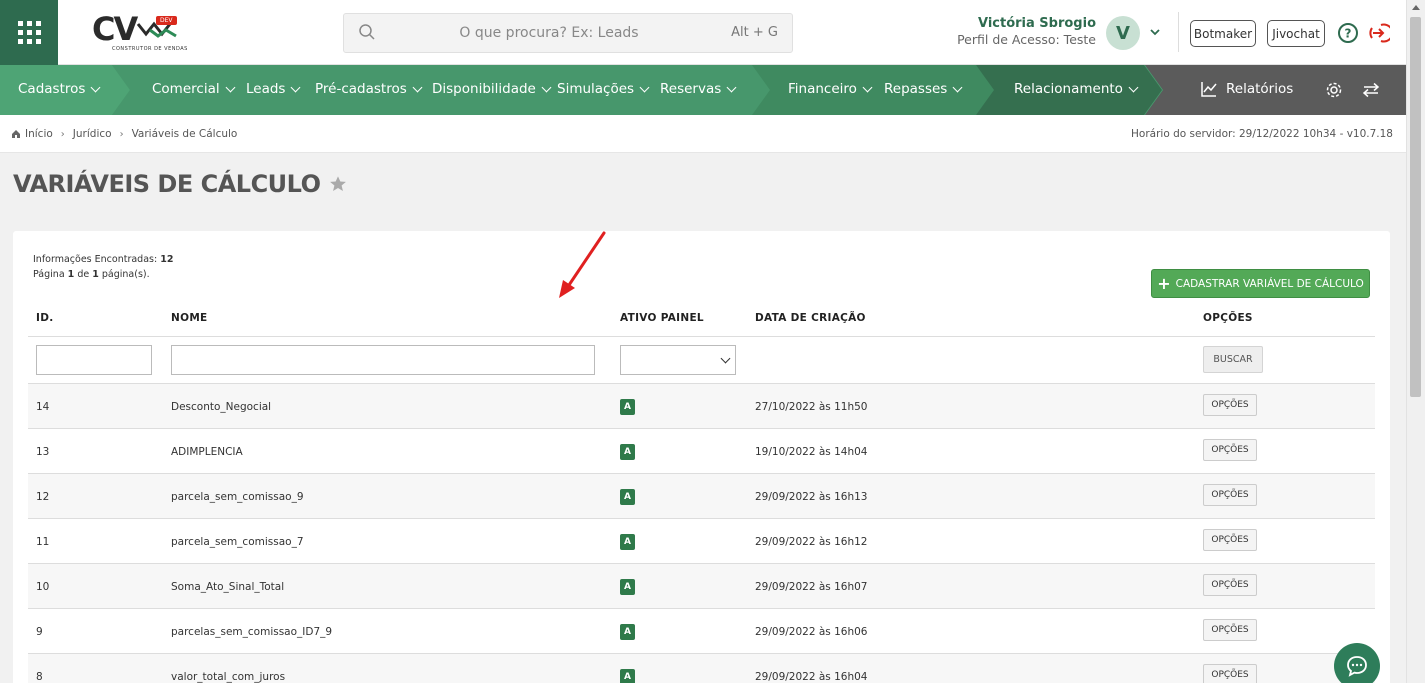 The height and width of the screenshot is (683, 1425). I want to click on cell-id: 11, so click(43, 542).